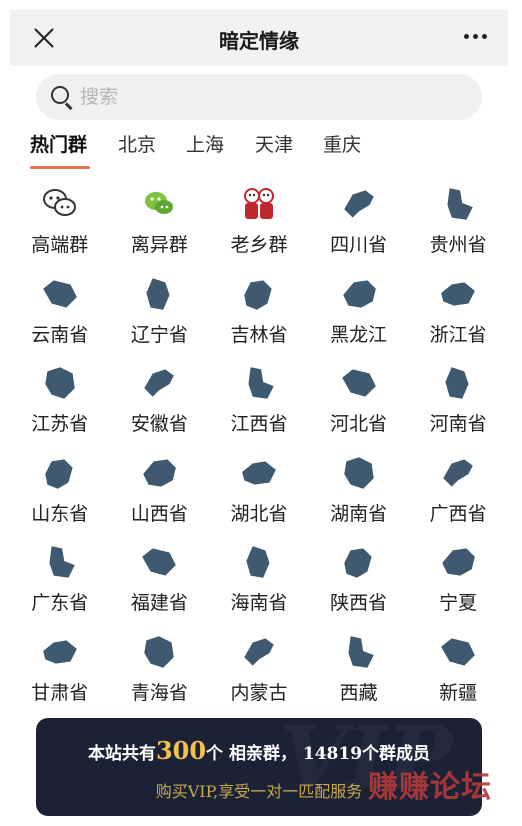  What do you see at coordinates (359, 424) in the screenshot?
I see `group-label: 河北省` at bounding box center [359, 424].